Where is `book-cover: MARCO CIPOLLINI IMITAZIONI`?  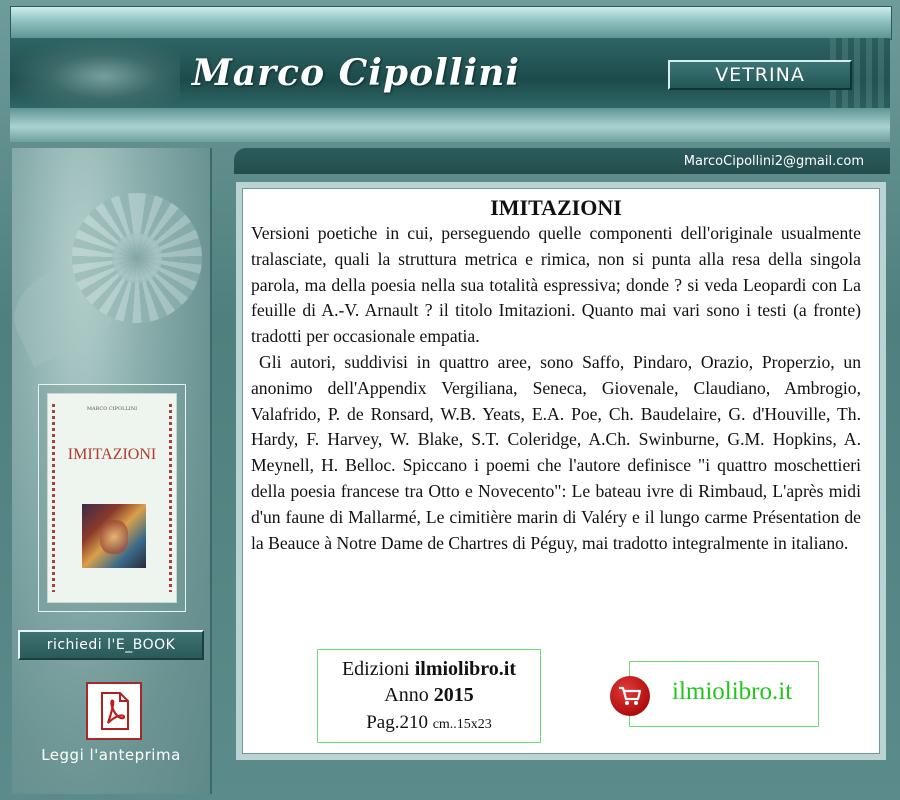 book-cover: MARCO CIPOLLINI IMITAZIONI is located at coordinates (112, 498).